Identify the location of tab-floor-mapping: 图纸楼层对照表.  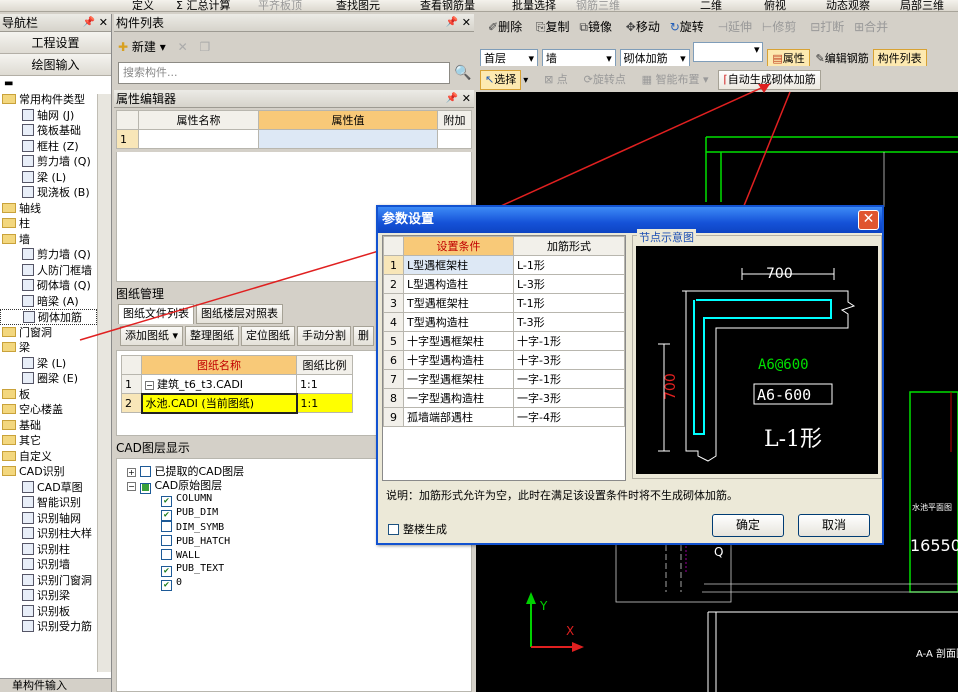
(239, 314).